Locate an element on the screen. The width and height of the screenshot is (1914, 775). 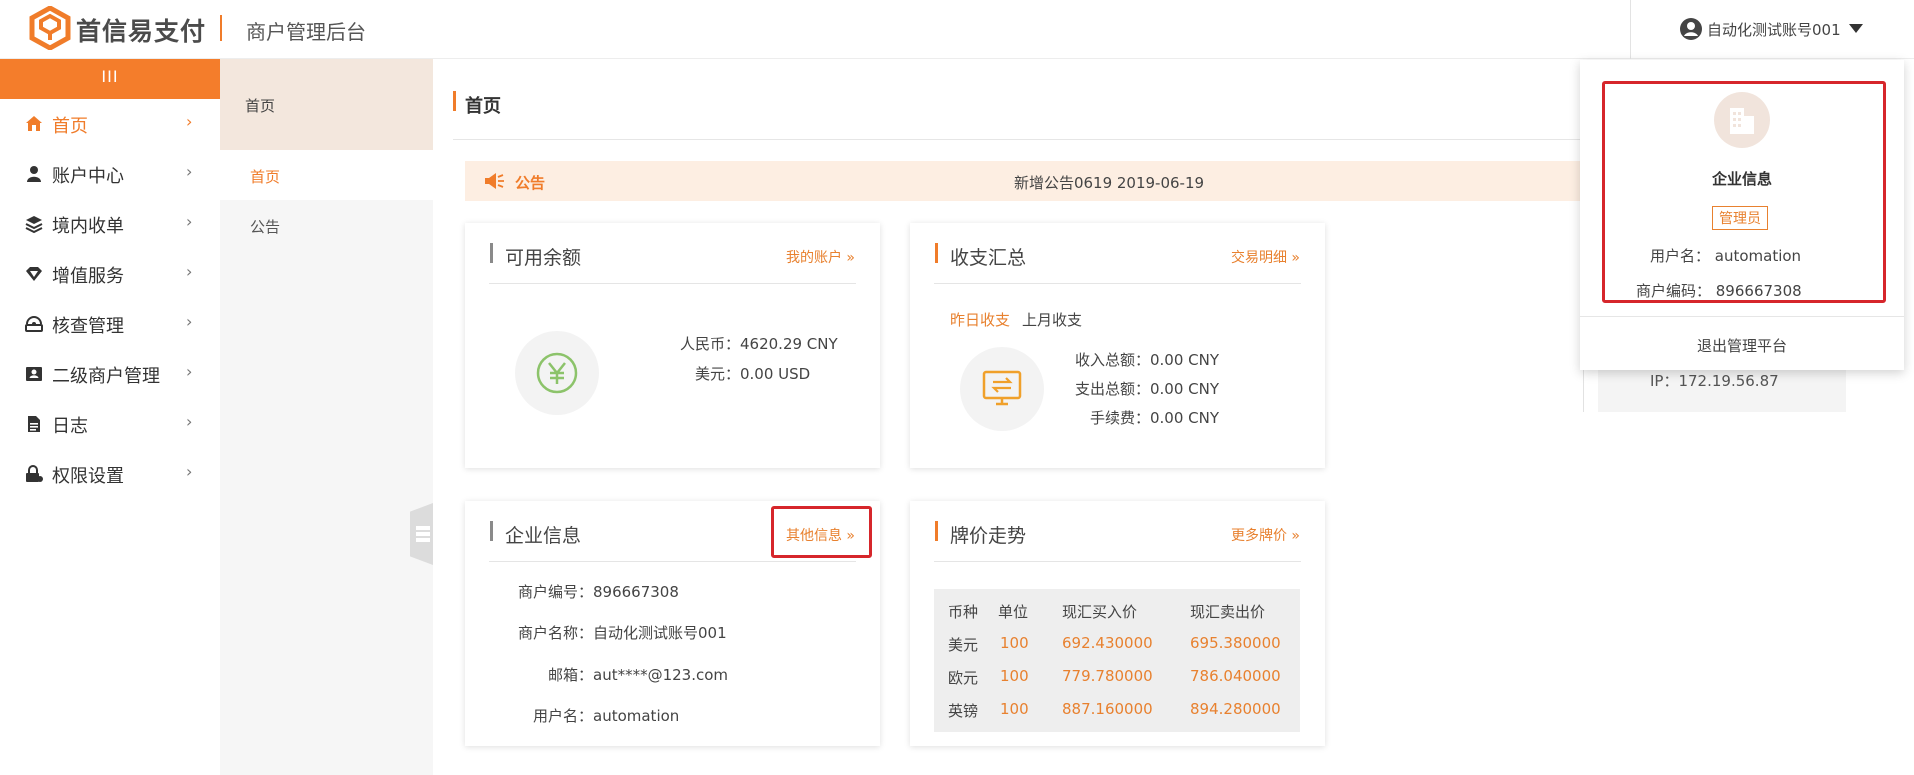
sidebar-item-label: 日志 is located at coordinates (70, 426).